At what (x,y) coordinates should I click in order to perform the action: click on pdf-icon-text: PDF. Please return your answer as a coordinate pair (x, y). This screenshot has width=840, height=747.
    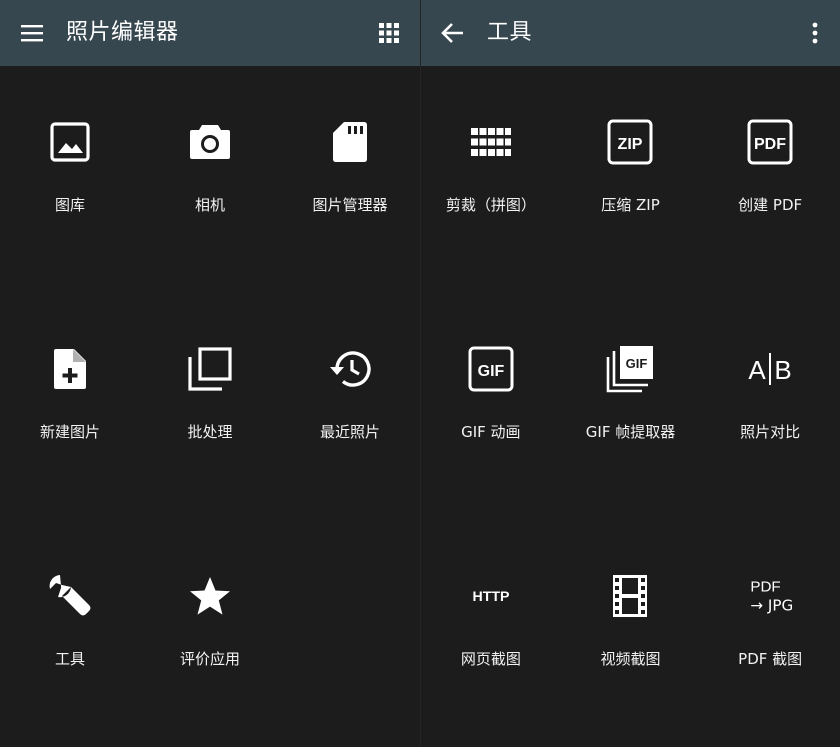
    Looking at the image, I should click on (770, 144).